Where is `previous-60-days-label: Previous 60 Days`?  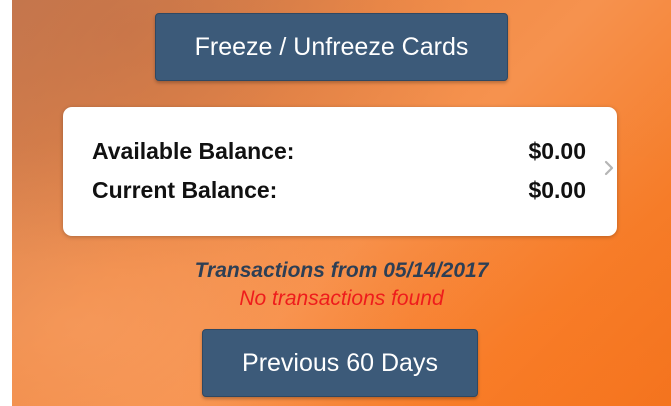 previous-60-days-label: Previous 60 Days is located at coordinates (340, 362).